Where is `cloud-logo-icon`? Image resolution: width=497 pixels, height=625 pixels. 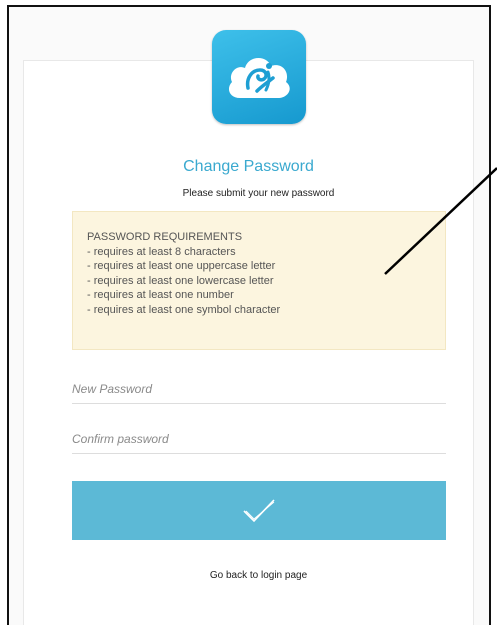
cloud-logo-icon is located at coordinates (259, 77).